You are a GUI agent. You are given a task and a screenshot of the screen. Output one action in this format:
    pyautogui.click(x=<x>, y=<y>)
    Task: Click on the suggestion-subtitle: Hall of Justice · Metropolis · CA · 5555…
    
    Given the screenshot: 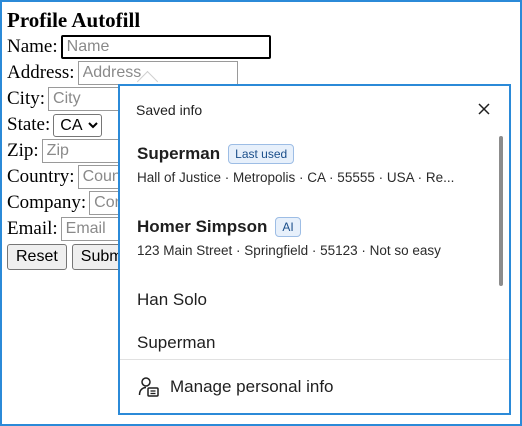 What is the action you would take?
    pyautogui.click(x=296, y=177)
    